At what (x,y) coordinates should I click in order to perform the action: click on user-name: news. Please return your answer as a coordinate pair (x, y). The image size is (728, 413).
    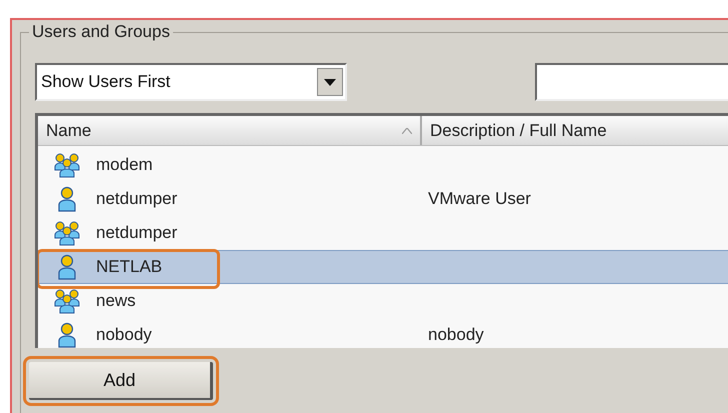
    Looking at the image, I should click on (116, 301).